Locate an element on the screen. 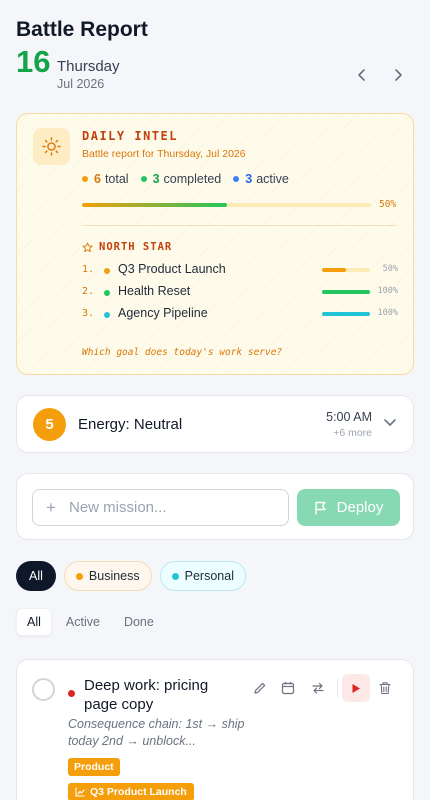 The image size is (430, 800). category-chip-personal: Personal is located at coordinates (202, 576).